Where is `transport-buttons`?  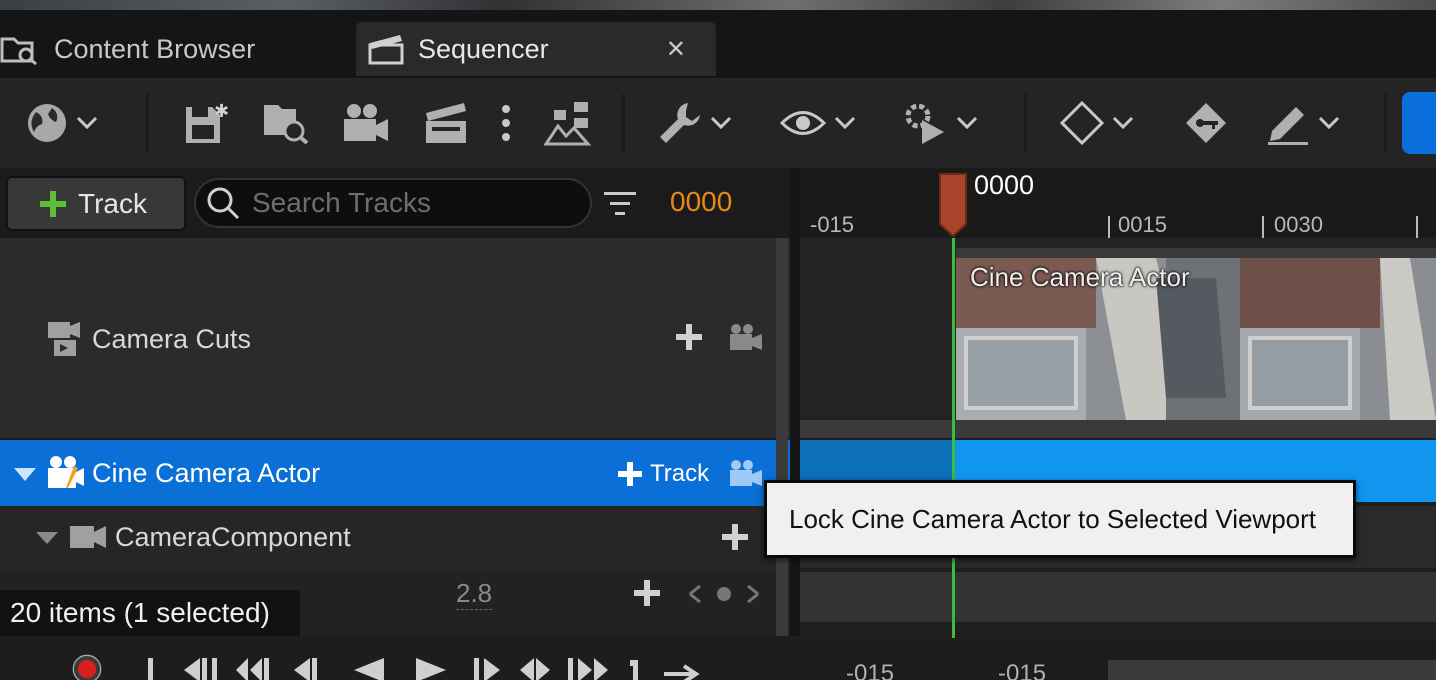 transport-buttons is located at coordinates (434, 668).